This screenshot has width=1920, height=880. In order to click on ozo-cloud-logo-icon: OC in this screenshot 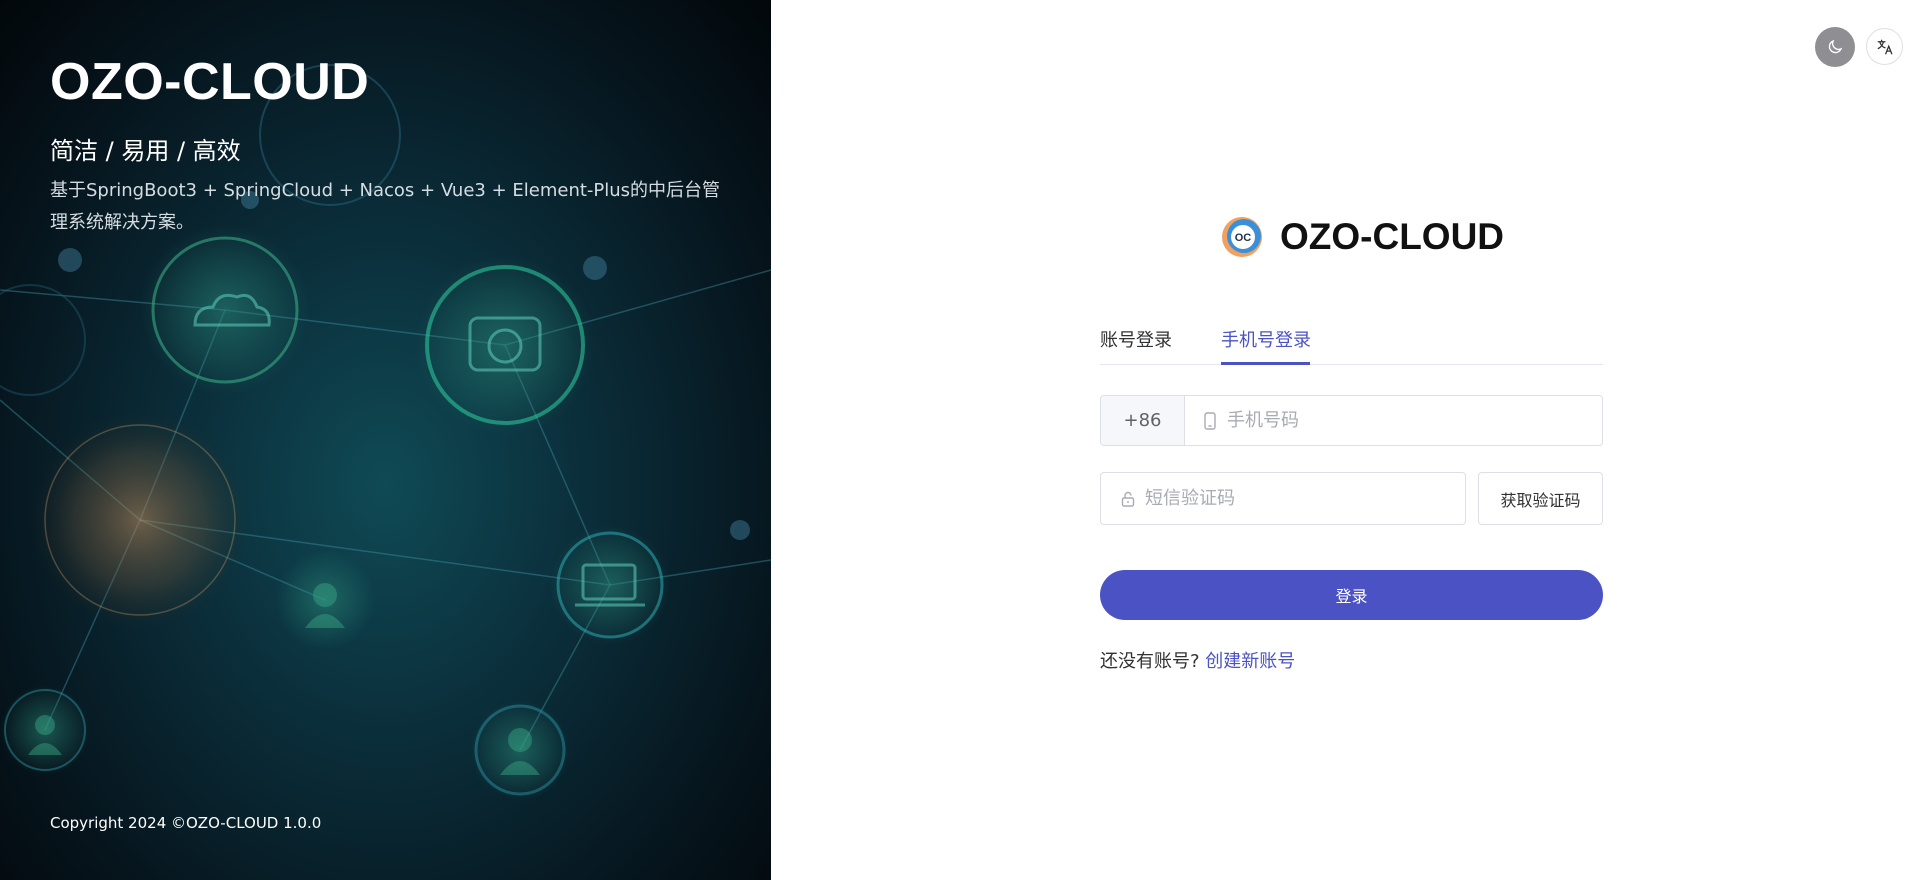, I will do `click(1242, 237)`.